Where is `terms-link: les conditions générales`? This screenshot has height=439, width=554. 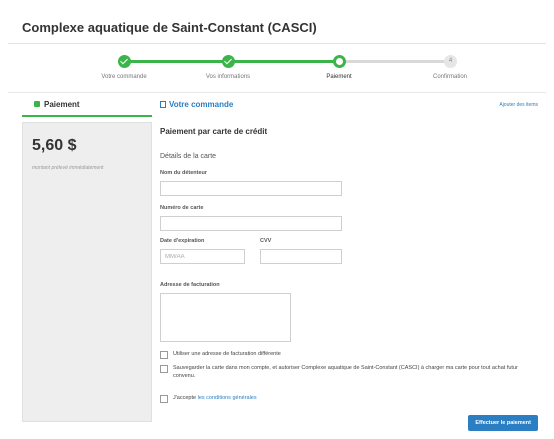
terms-link: les conditions générales is located at coordinates (227, 398).